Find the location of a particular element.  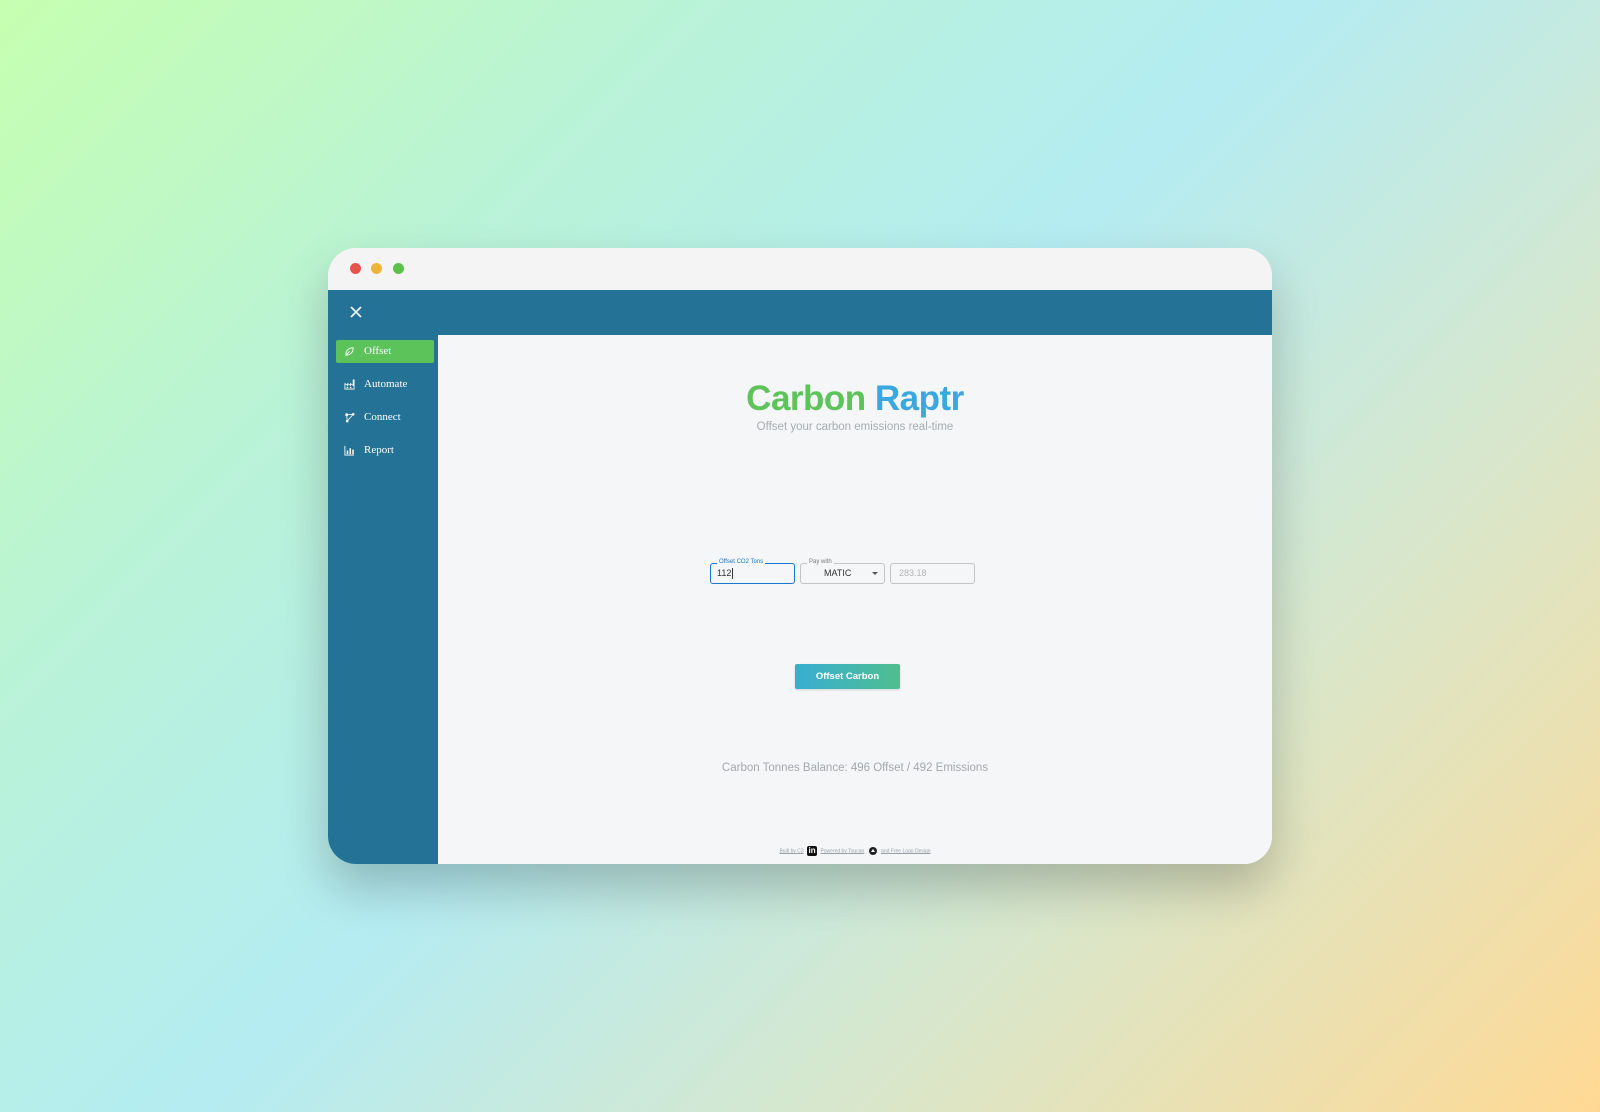

factory-icon is located at coordinates (349, 384).